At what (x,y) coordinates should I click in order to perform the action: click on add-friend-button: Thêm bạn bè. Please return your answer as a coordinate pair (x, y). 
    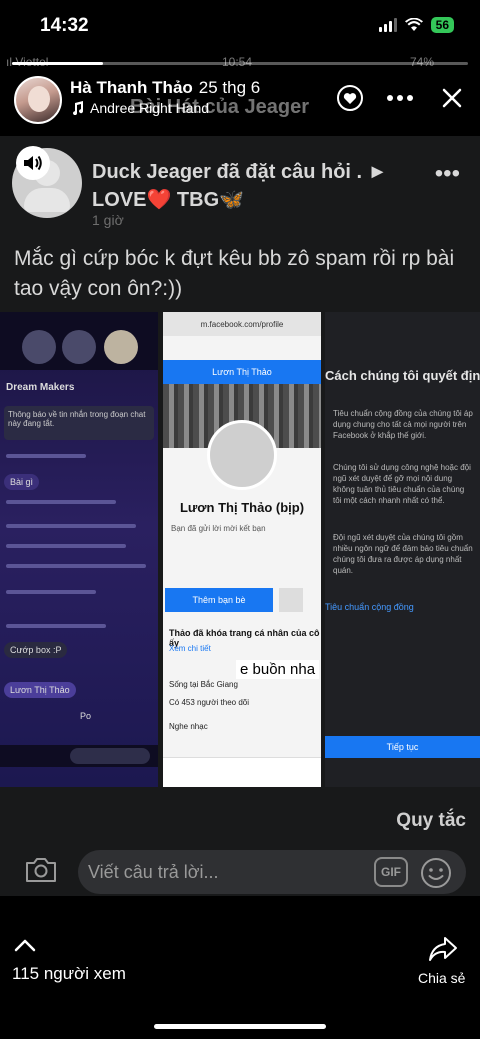
    Looking at the image, I should click on (219, 600).